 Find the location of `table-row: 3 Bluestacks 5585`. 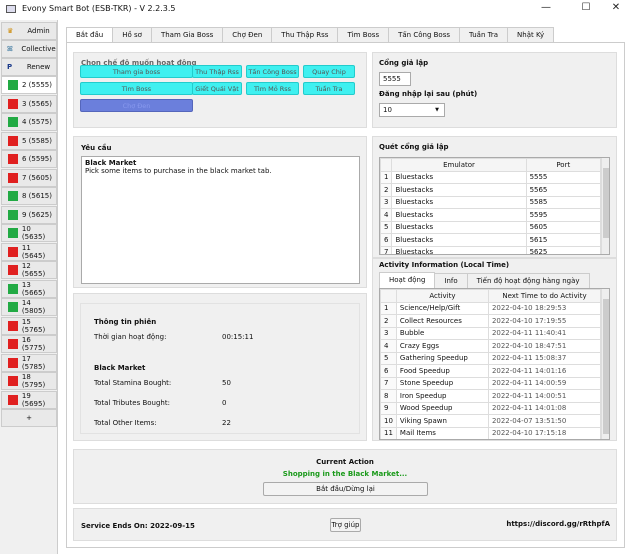

table-row: 3 Bluestacks 5585 is located at coordinates (491, 202).